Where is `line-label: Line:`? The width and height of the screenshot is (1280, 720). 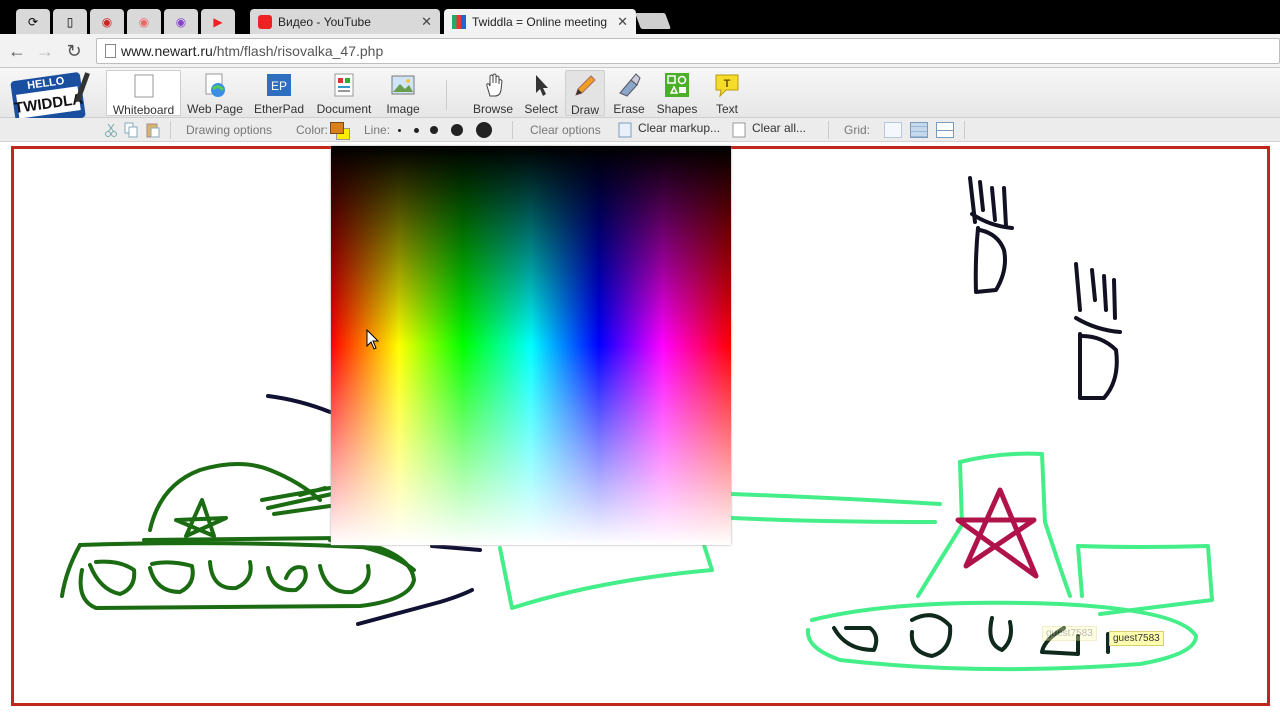 line-label: Line: is located at coordinates (377, 130).